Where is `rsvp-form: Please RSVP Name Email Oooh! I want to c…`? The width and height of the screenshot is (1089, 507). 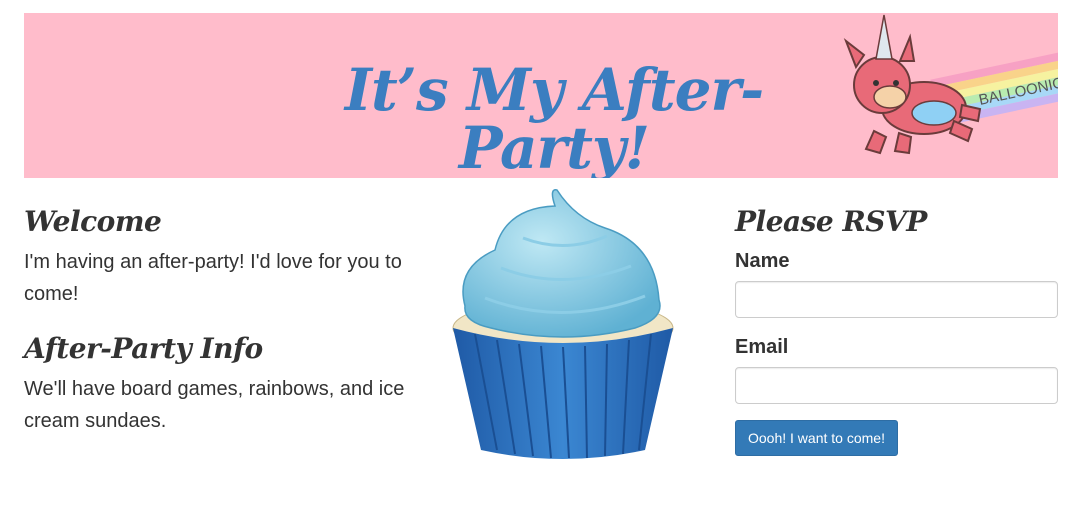 rsvp-form: Please RSVP Name Email Oooh! I want to c… is located at coordinates (896, 330).